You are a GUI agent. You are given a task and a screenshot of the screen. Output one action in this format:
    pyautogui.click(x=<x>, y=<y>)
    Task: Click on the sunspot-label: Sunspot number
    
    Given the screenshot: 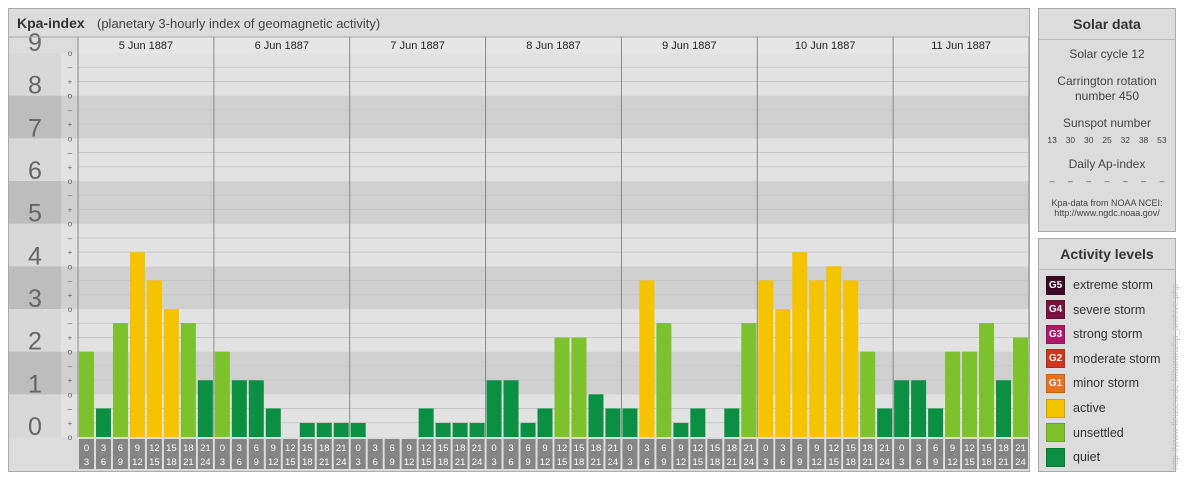 What is the action you would take?
    pyautogui.click(x=1107, y=123)
    